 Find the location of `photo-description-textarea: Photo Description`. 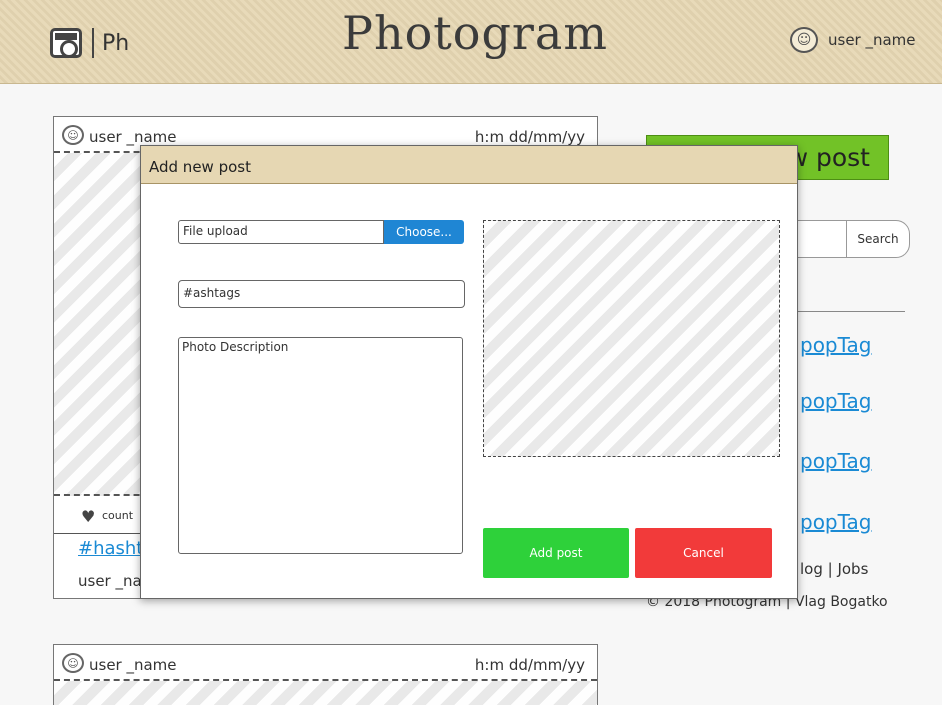

photo-description-textarea: Photo Description is located at coordinates (320, 445).